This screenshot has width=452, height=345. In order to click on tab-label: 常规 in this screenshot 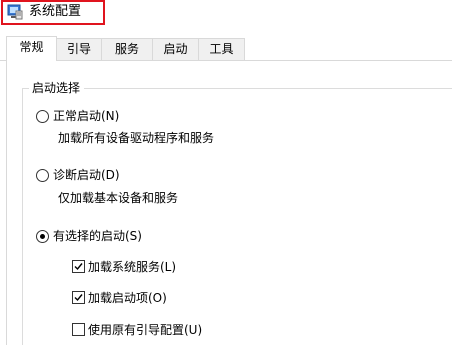, I will do `click(31, 47)`.